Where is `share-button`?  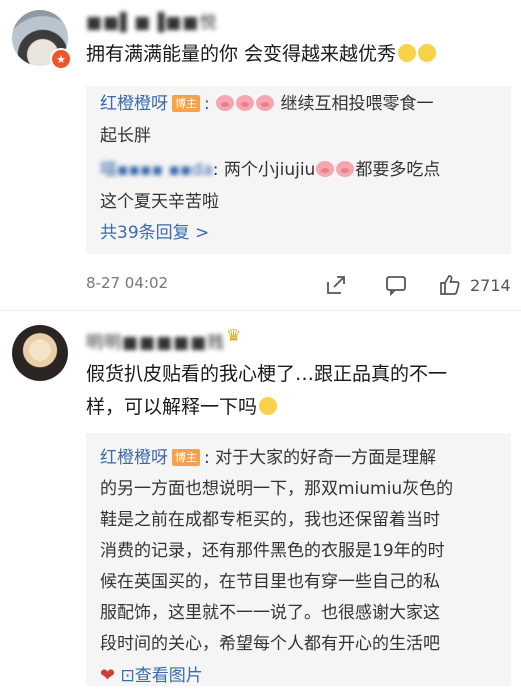 share-button is located at coordinates (336, 285).